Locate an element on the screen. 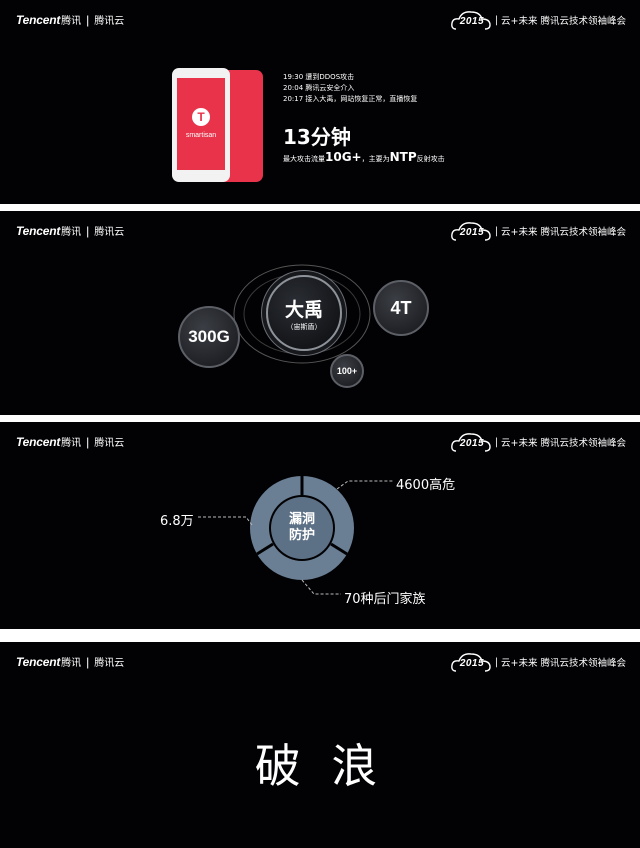 The height and width of the screenshot is (848, 640). flow-prefix: 最大攻击流量 is located at coordinates (304, 159).